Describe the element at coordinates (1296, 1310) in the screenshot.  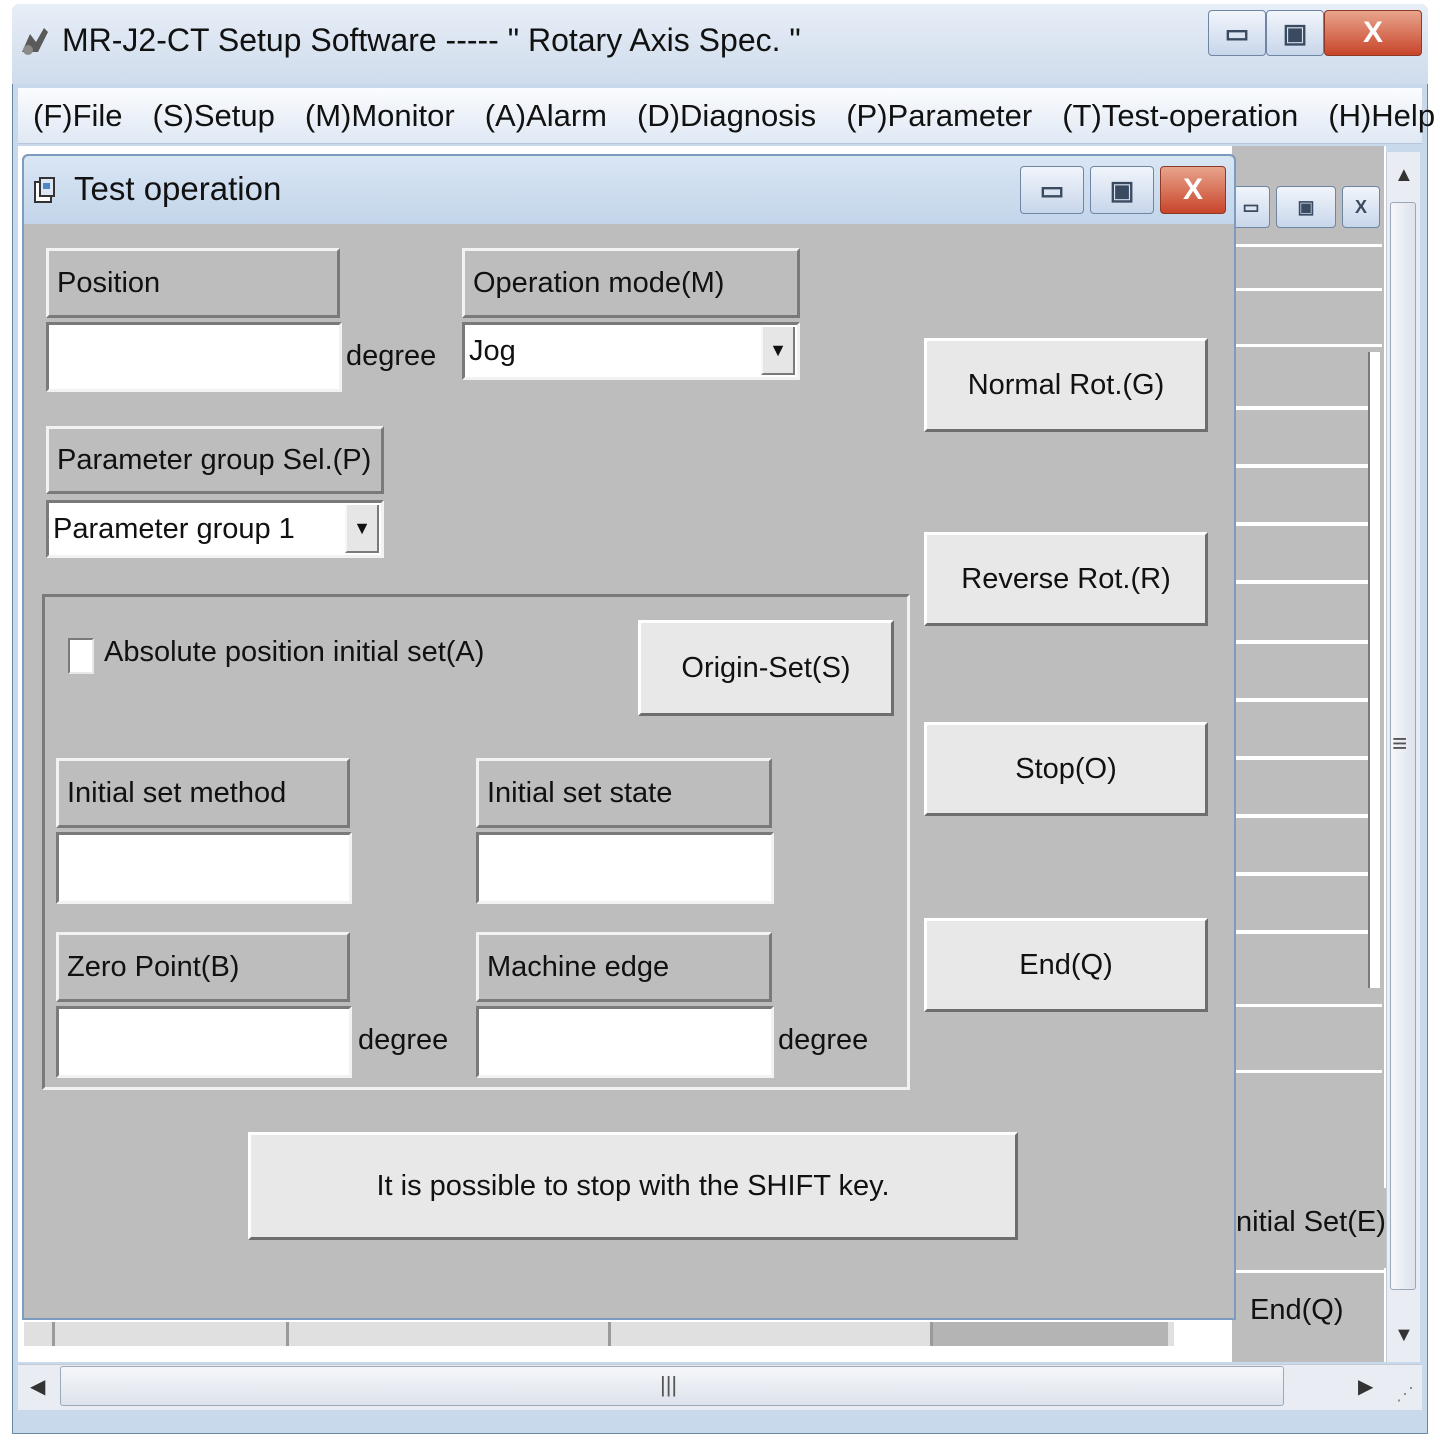
I see `background-end-button: End(Q)` at that location.